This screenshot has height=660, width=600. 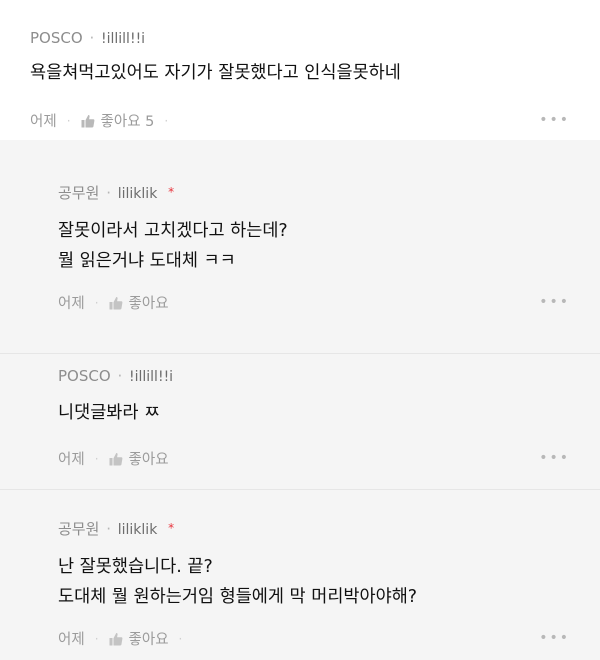 I want to click on comment-line: 도대체 뭘 원하는거임 형들에게 막 머리박아야해?, so click(x=238, y=597).